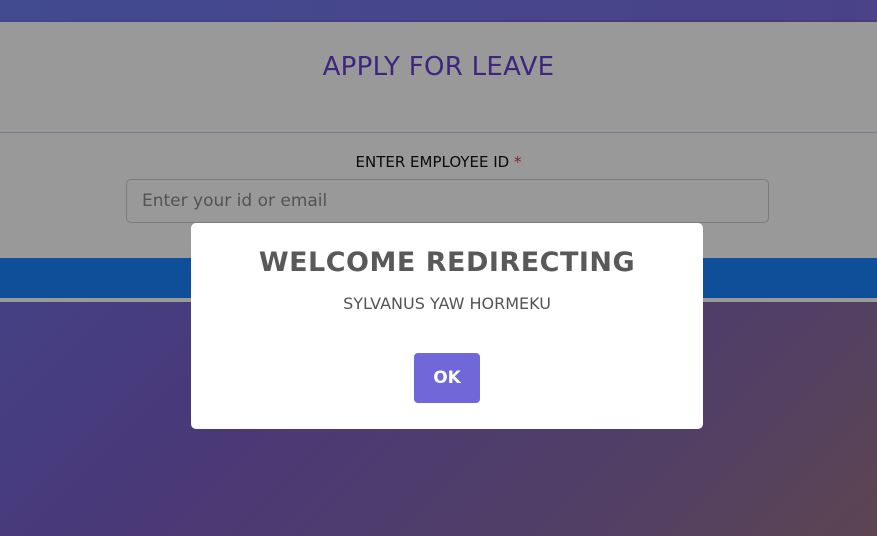 The height and width of the screenshot is (536, 877). What do you see at coordinates (447, 378) in the screenshot?
I see `ok-button: OK` at bounding box center [447, 378].